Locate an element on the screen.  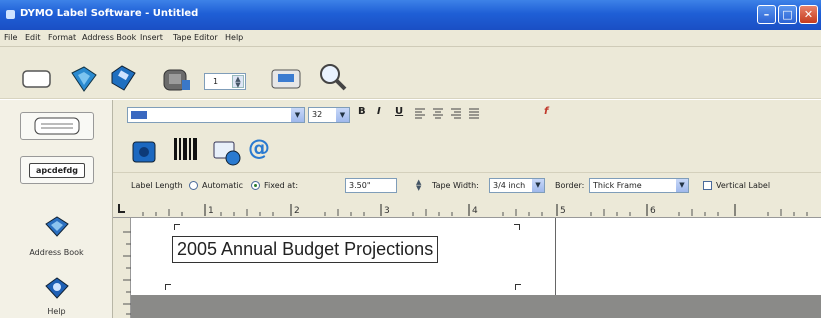
border-select: Thick Frame ▼ is located at coordinates (639, 185).